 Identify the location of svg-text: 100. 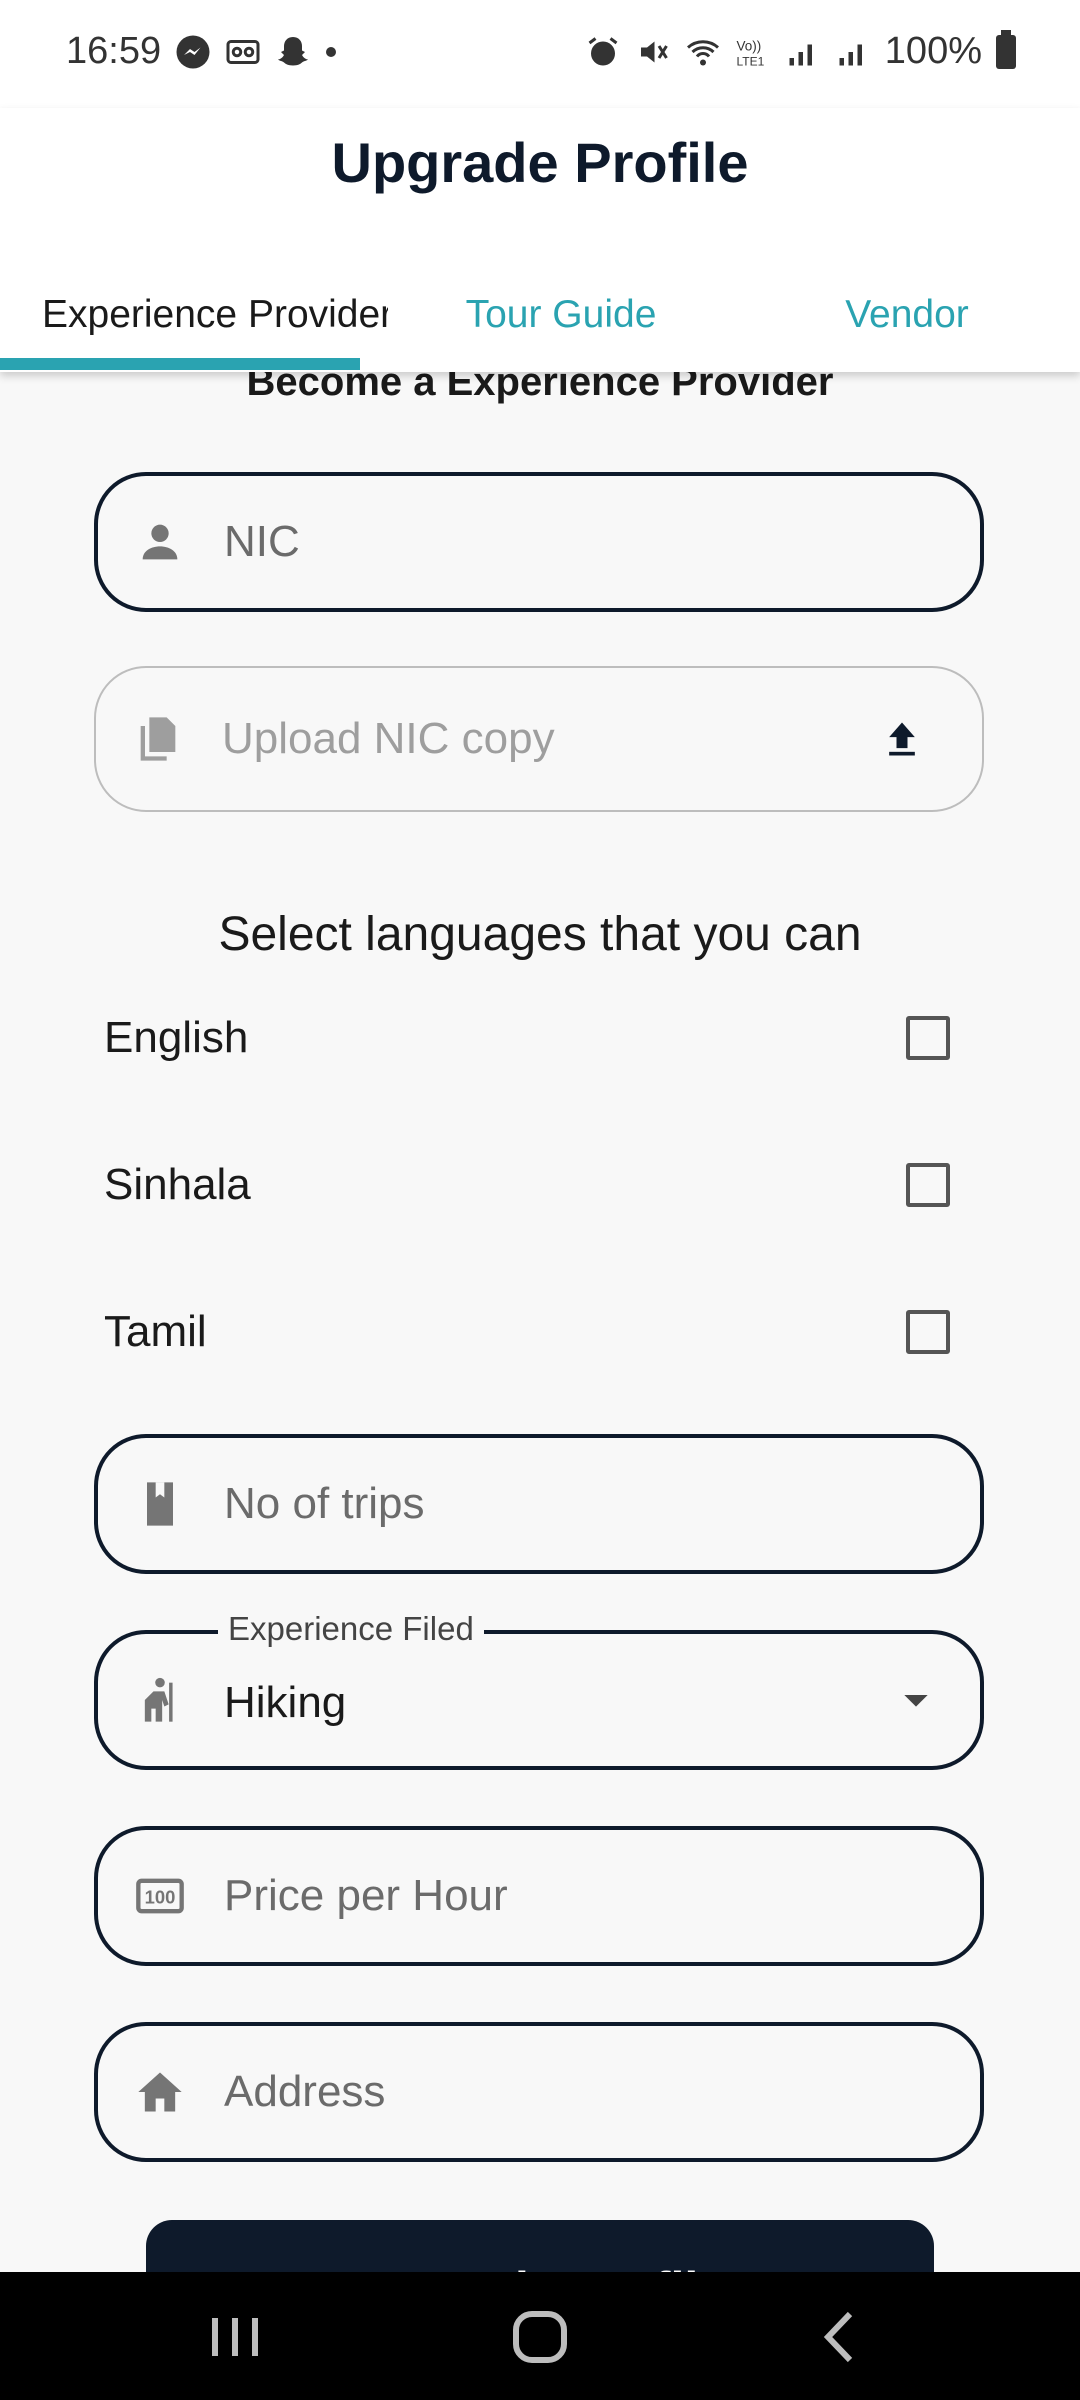
(160, 1897).